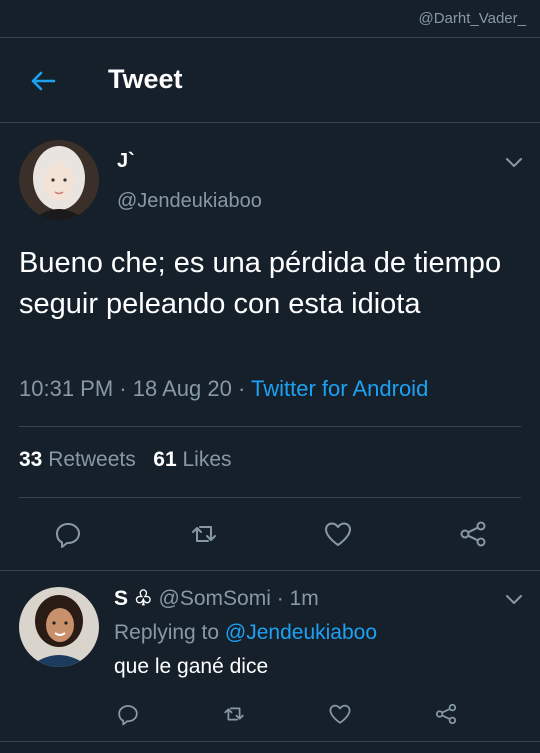  What do you see at coordinates (145, 79) in the screenshot?
I see `page-title: Tweet` at bounding box center [145, 79].